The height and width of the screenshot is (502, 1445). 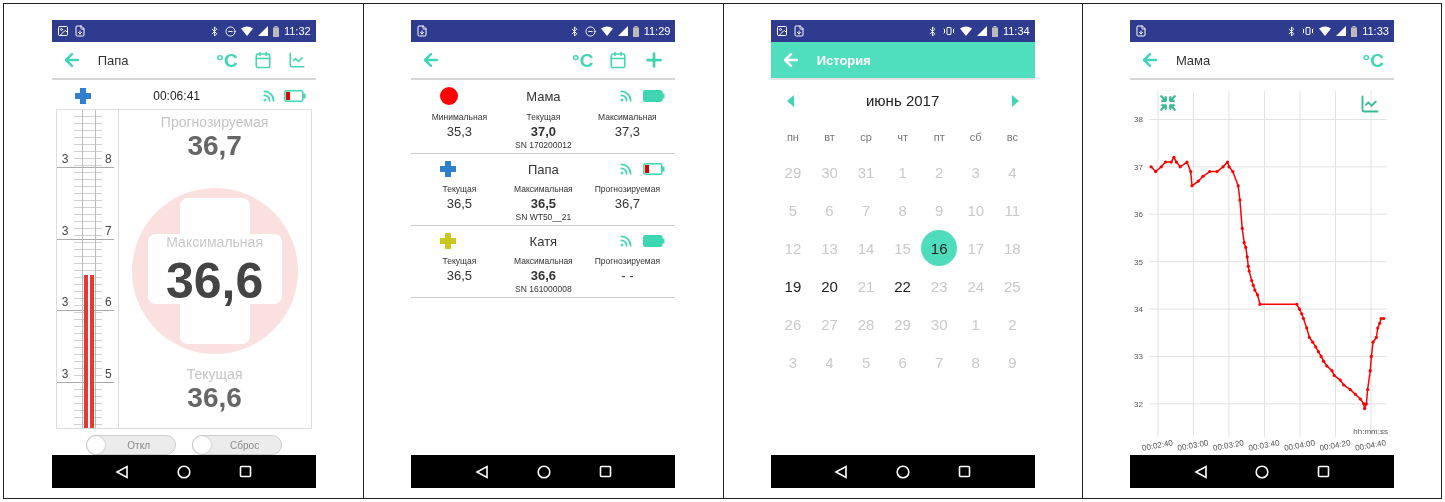 I want to click on image-icon, so click(x=781, y=31).